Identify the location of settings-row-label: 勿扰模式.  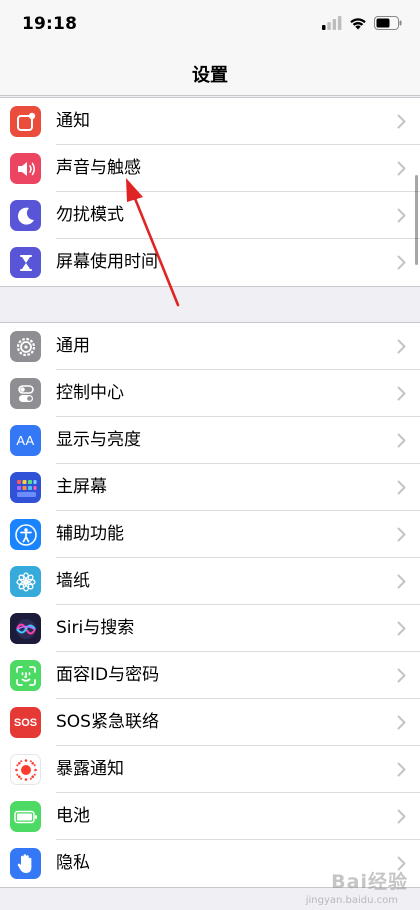
(90, 215).